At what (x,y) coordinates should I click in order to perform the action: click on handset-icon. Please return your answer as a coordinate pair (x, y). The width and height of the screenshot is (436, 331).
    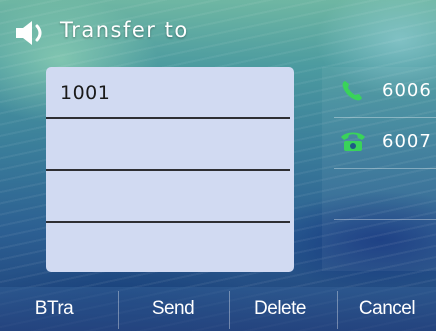
    Looking at the image, I should click on (352, 91).